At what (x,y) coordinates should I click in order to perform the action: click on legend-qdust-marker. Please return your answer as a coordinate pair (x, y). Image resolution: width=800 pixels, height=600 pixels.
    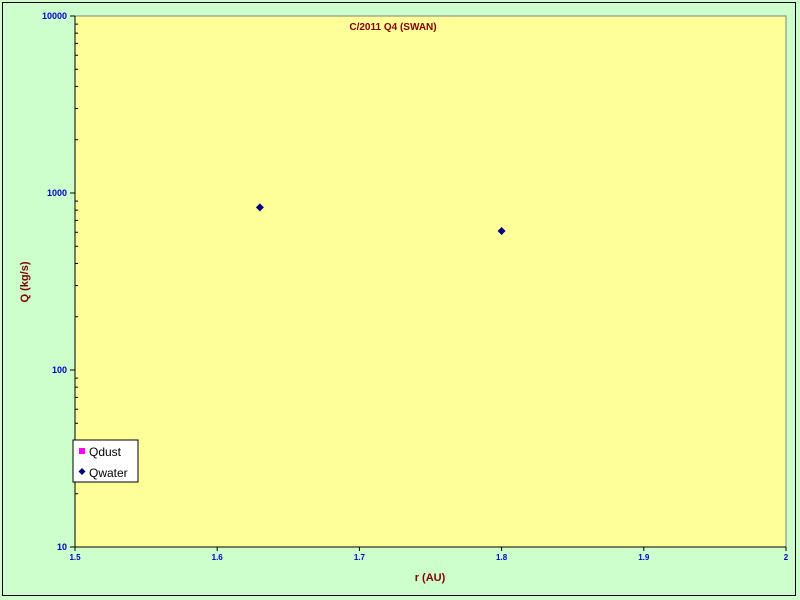
    Looking at the image, I should click on (82, 451).